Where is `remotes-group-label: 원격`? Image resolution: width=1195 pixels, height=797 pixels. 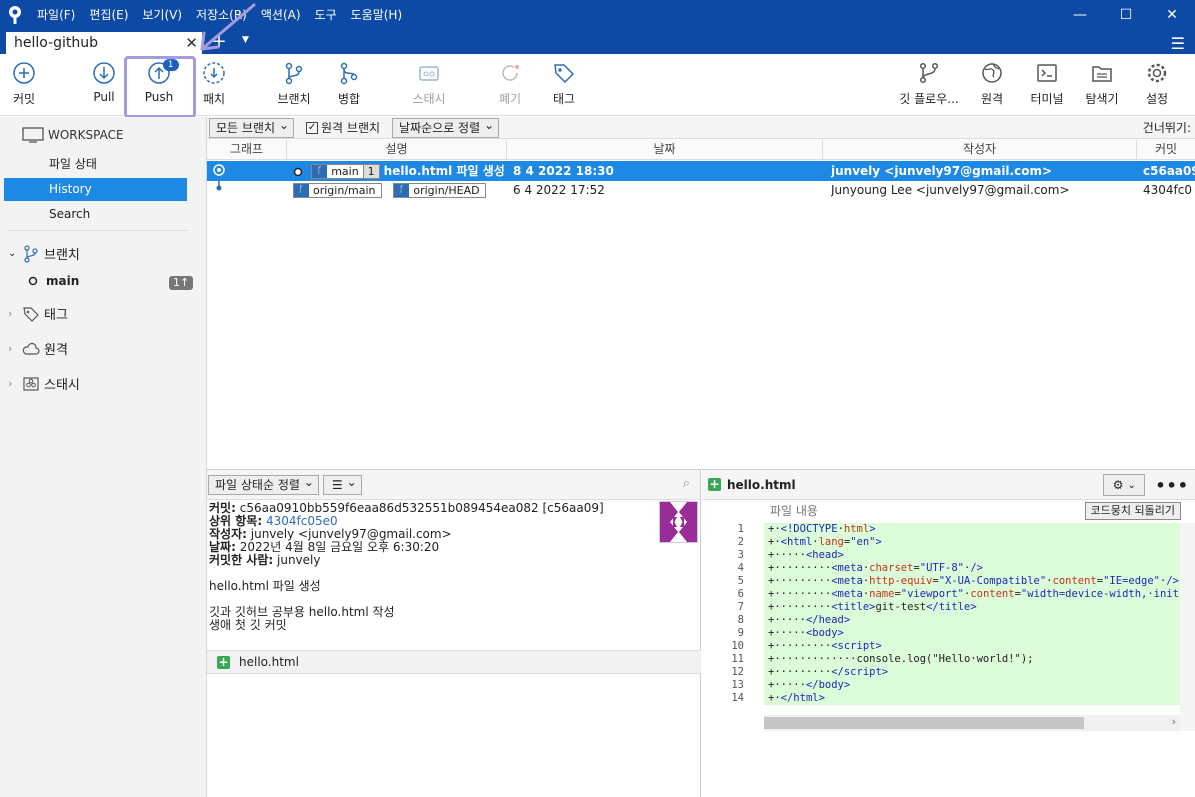 remotes-group-label: 원격 is located at coordinates (56, 350).